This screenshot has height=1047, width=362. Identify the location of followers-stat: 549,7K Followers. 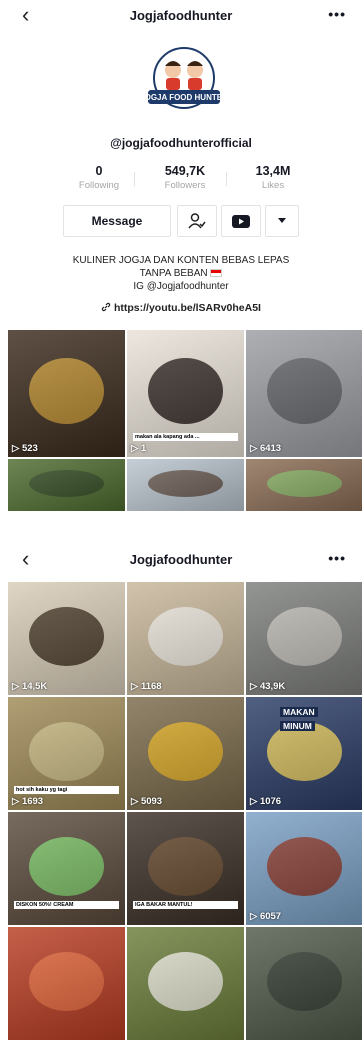
(185, 177).